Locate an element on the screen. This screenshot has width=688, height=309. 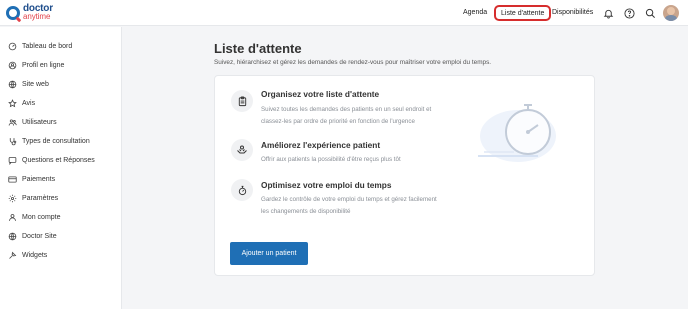
help-icon is located at coordinates (629, 13).